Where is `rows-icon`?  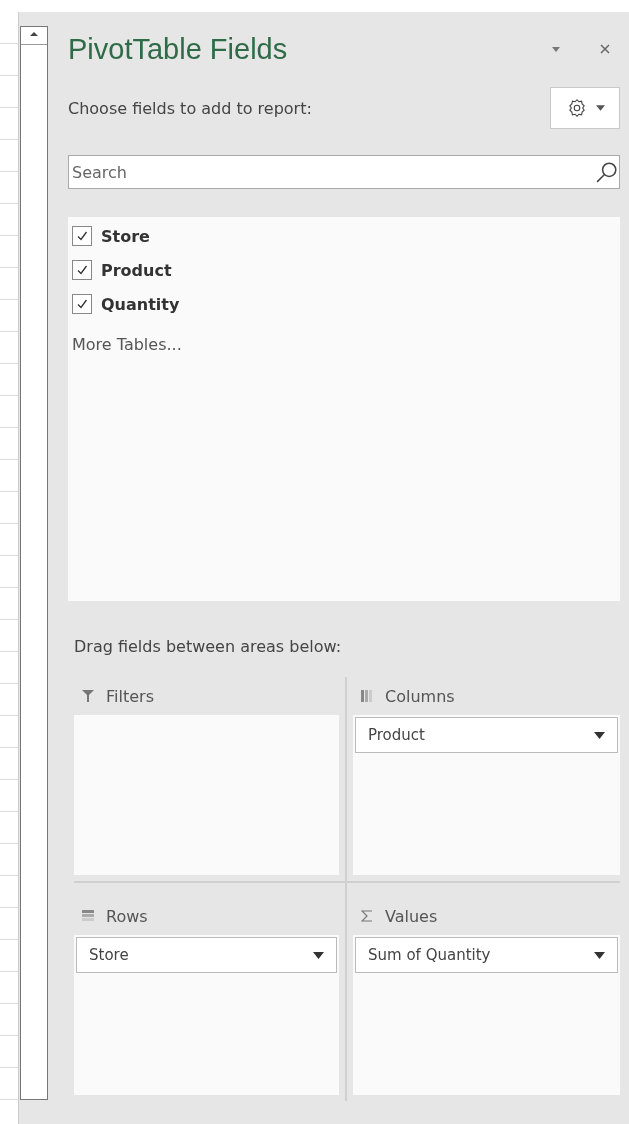 rows-icon is located at coordinates (88, 916).